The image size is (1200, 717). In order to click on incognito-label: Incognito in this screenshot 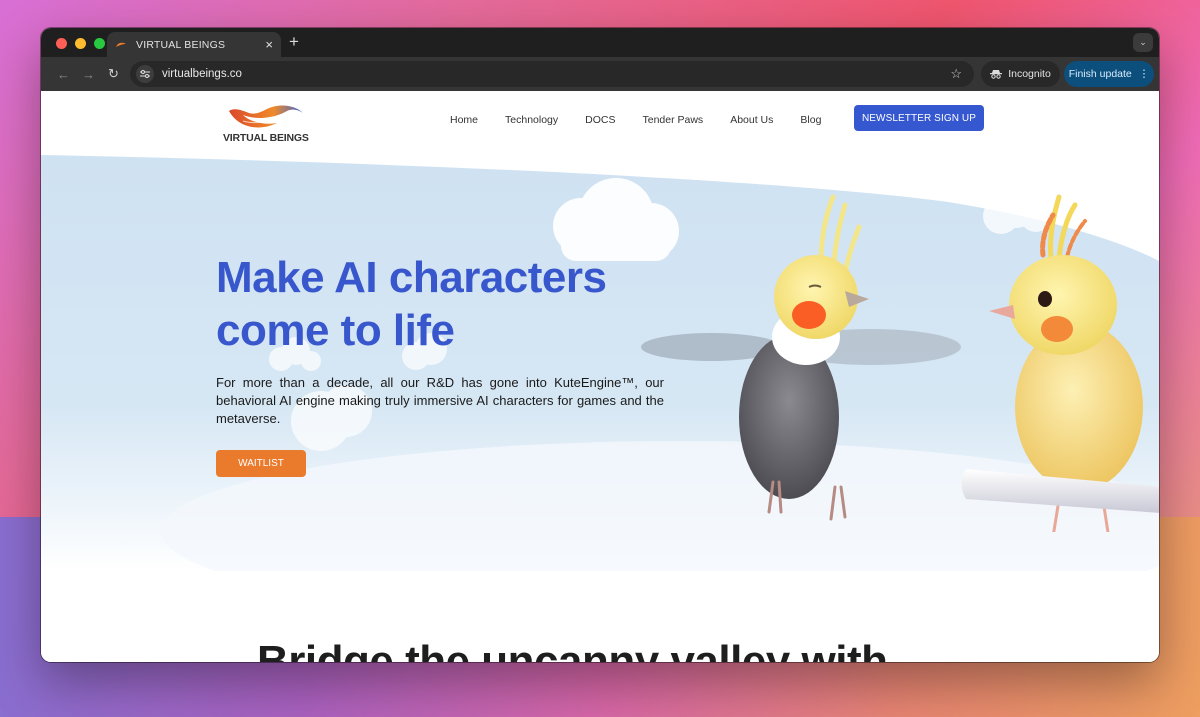, I will do `click(1029, 74)`.